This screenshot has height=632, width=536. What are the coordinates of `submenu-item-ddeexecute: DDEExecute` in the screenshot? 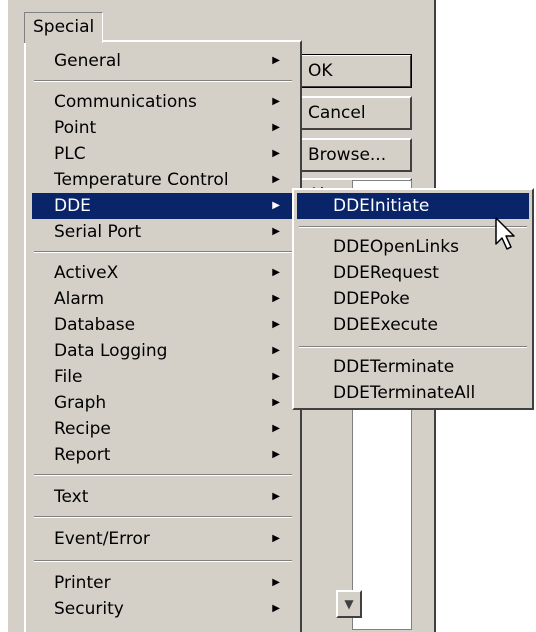 It's located at (413, 325).